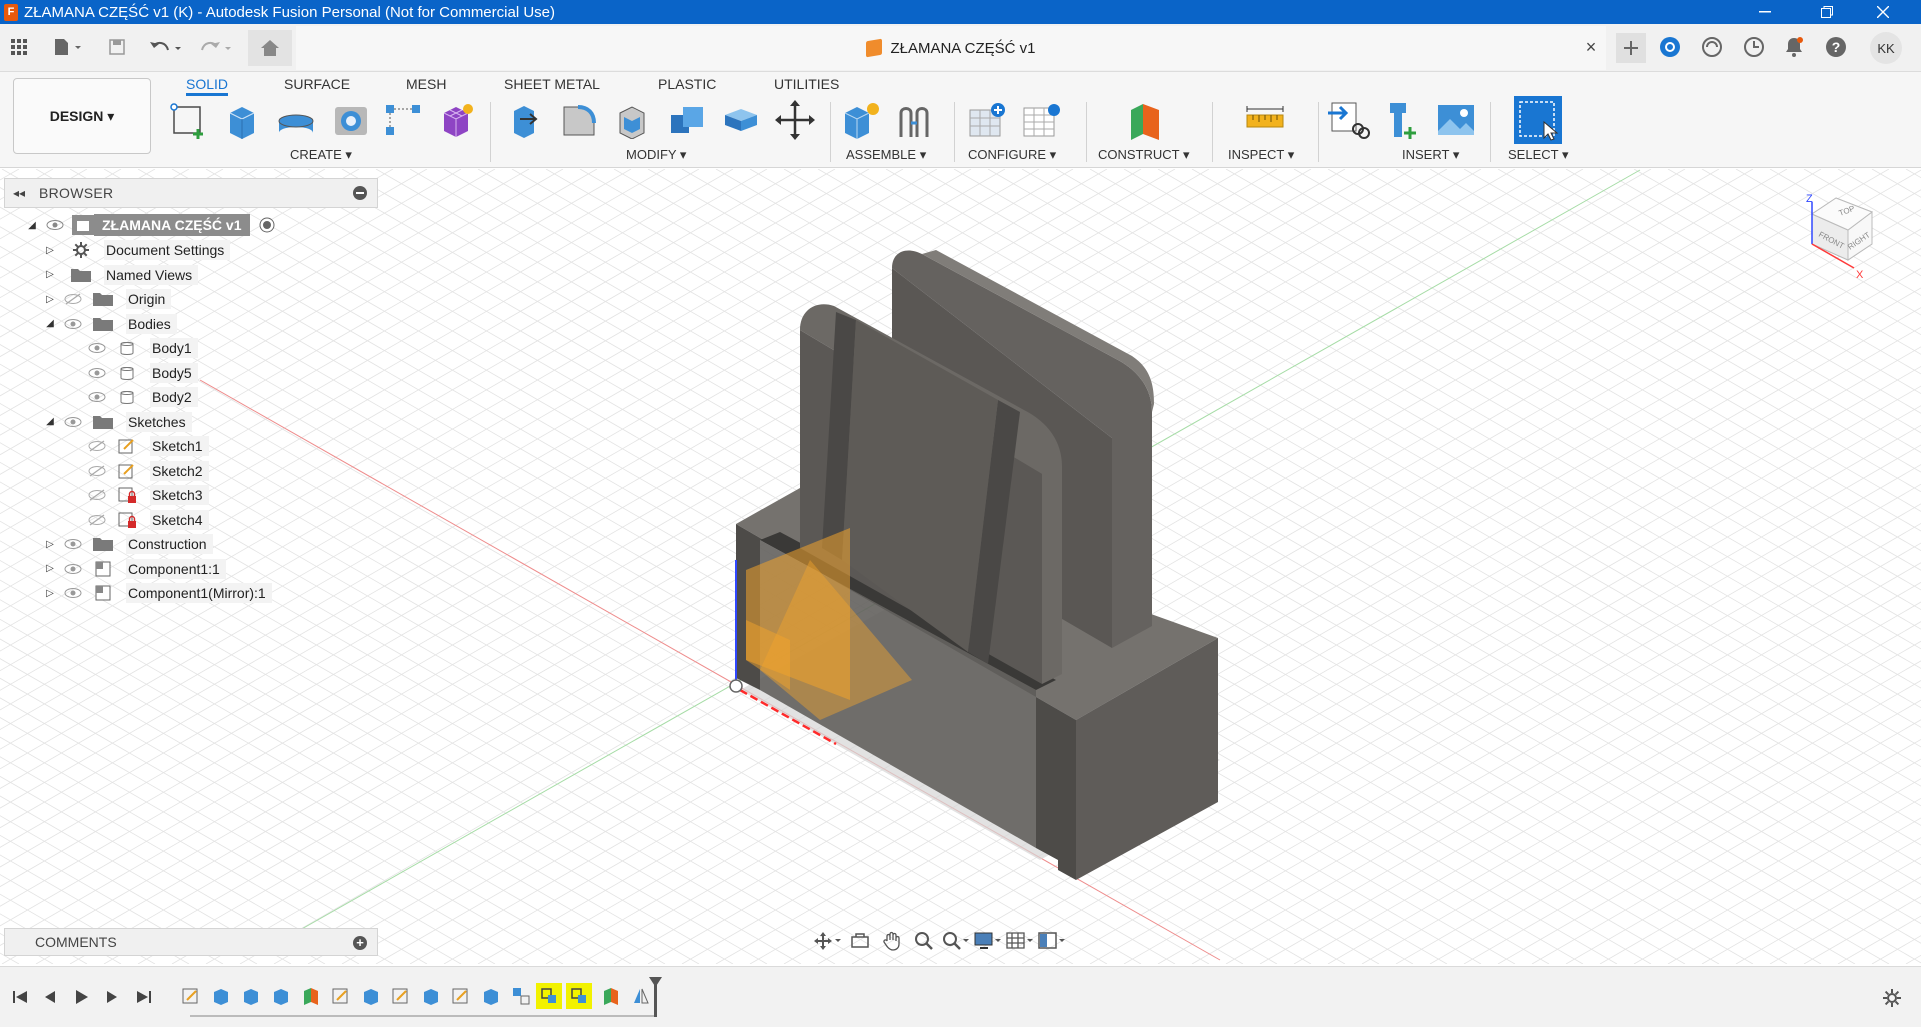 Image resolution: width=1921 pixels, height=1027 pixels. I want to click on notifications-bell-icon, so click(1794, 47).